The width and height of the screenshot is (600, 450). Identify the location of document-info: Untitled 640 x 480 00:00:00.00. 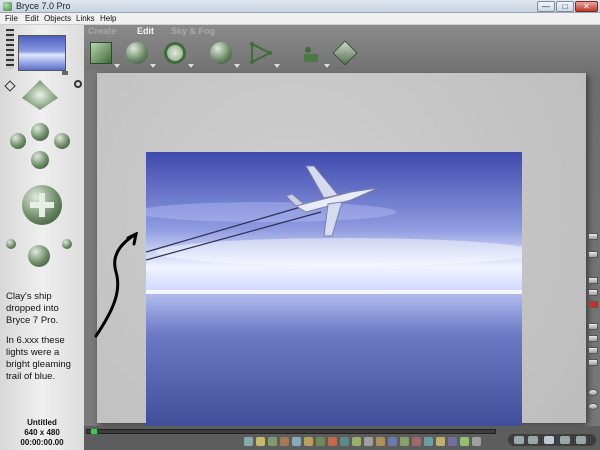
(42, 433).